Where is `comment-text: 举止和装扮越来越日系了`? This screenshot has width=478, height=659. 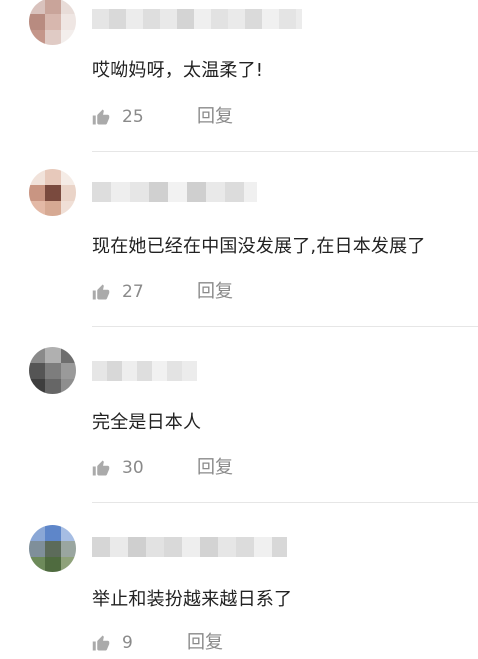
comment-text: 举止和装扮越来越日系了 is located at coordinates (192, 599).